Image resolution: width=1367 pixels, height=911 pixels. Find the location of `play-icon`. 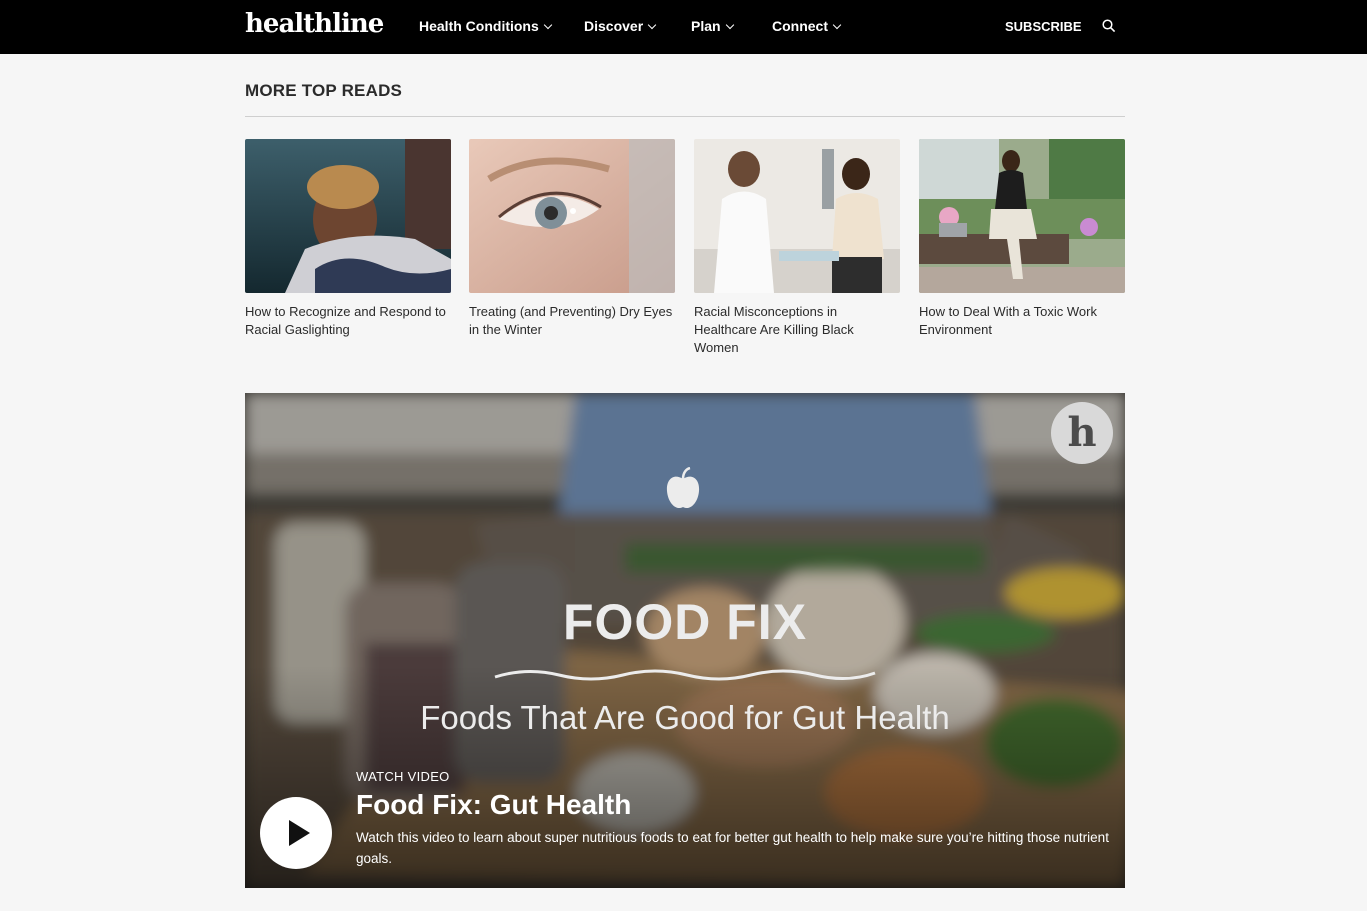

play-icon is located at coordinates (299, 833).